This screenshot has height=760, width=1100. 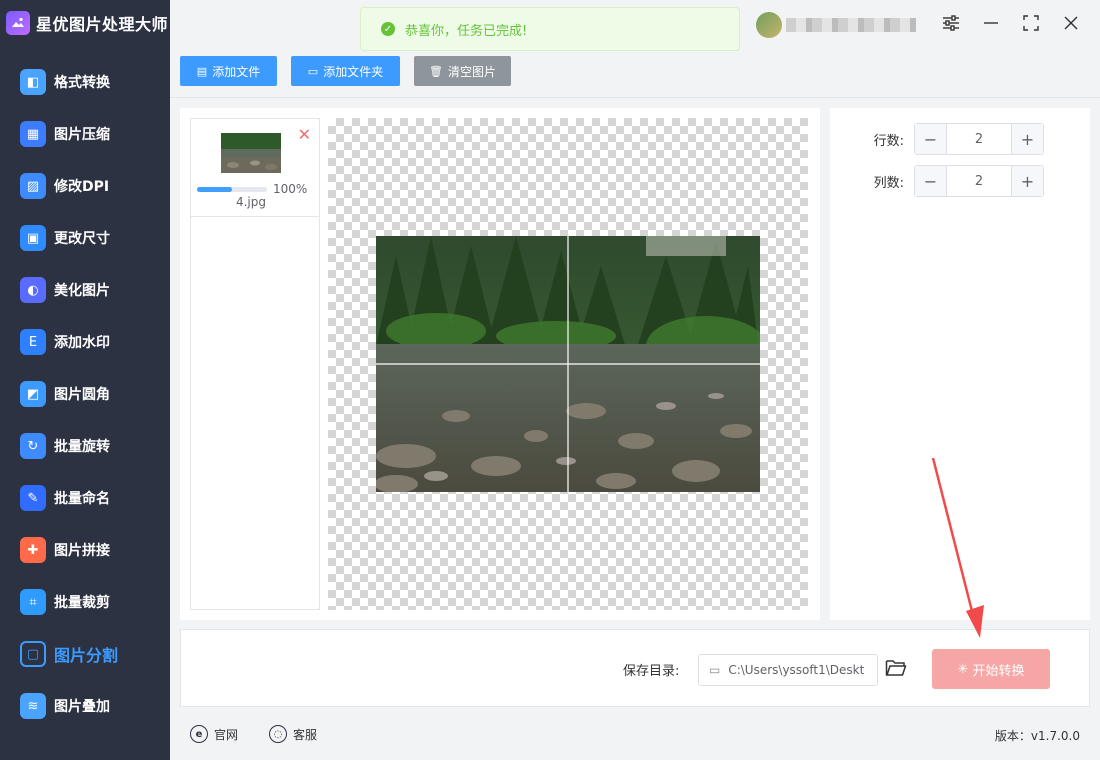 I want to click on rows-label: 行数:, so click(x=888, y=141).